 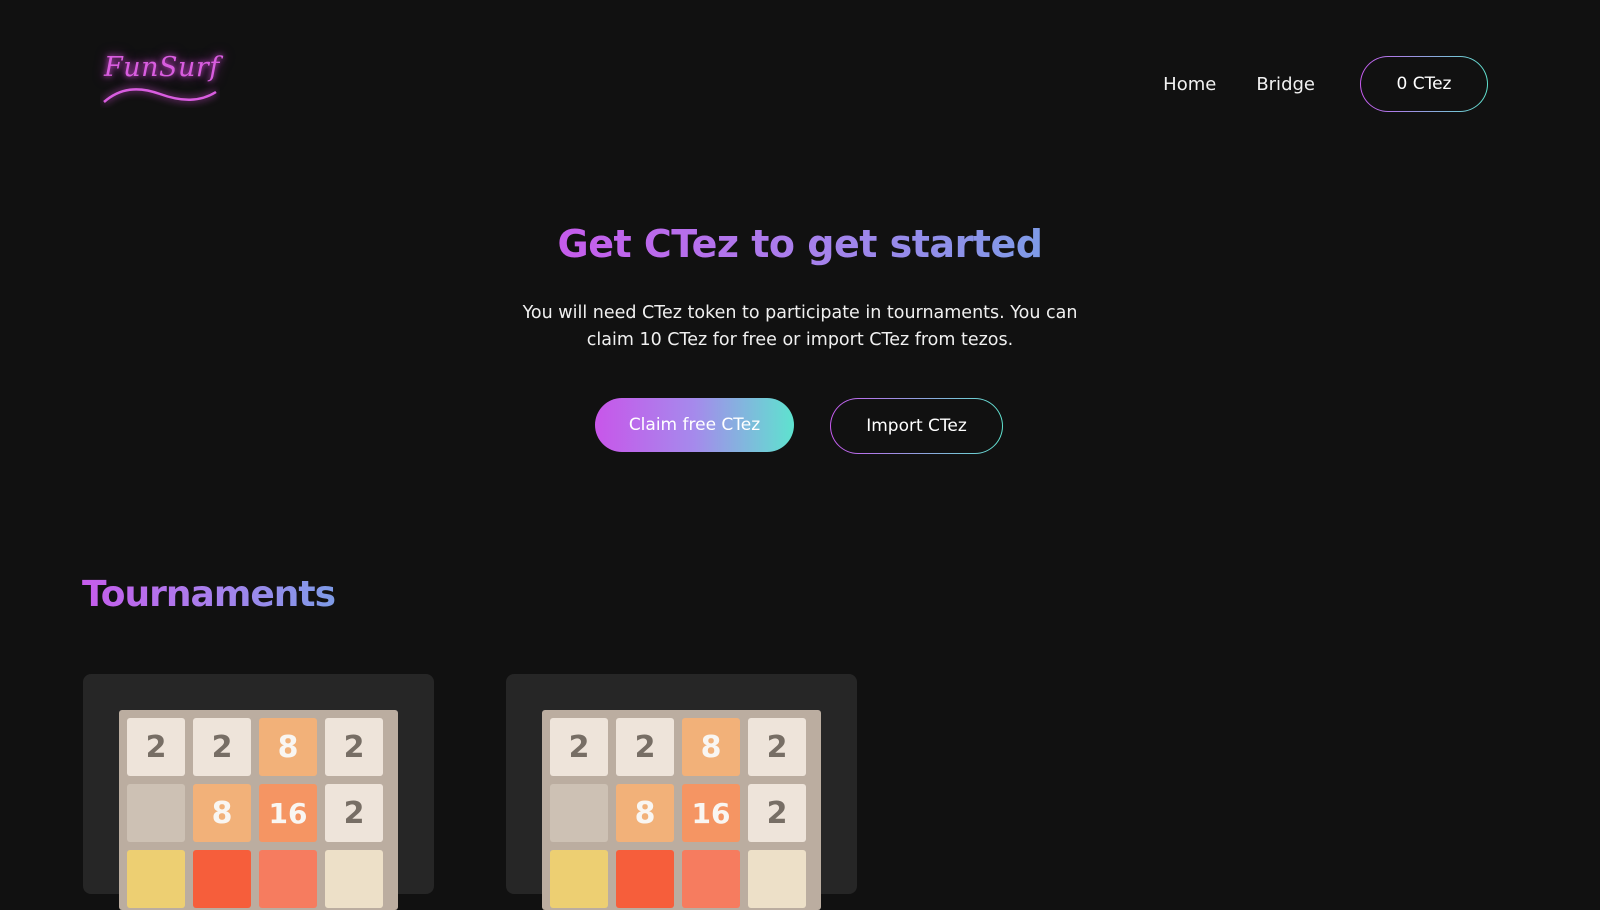 What do you see at coordinates (916, 426) in the screenshot?
I see `import-ctez-button: Import CTez` at bounding box center [916, 426].